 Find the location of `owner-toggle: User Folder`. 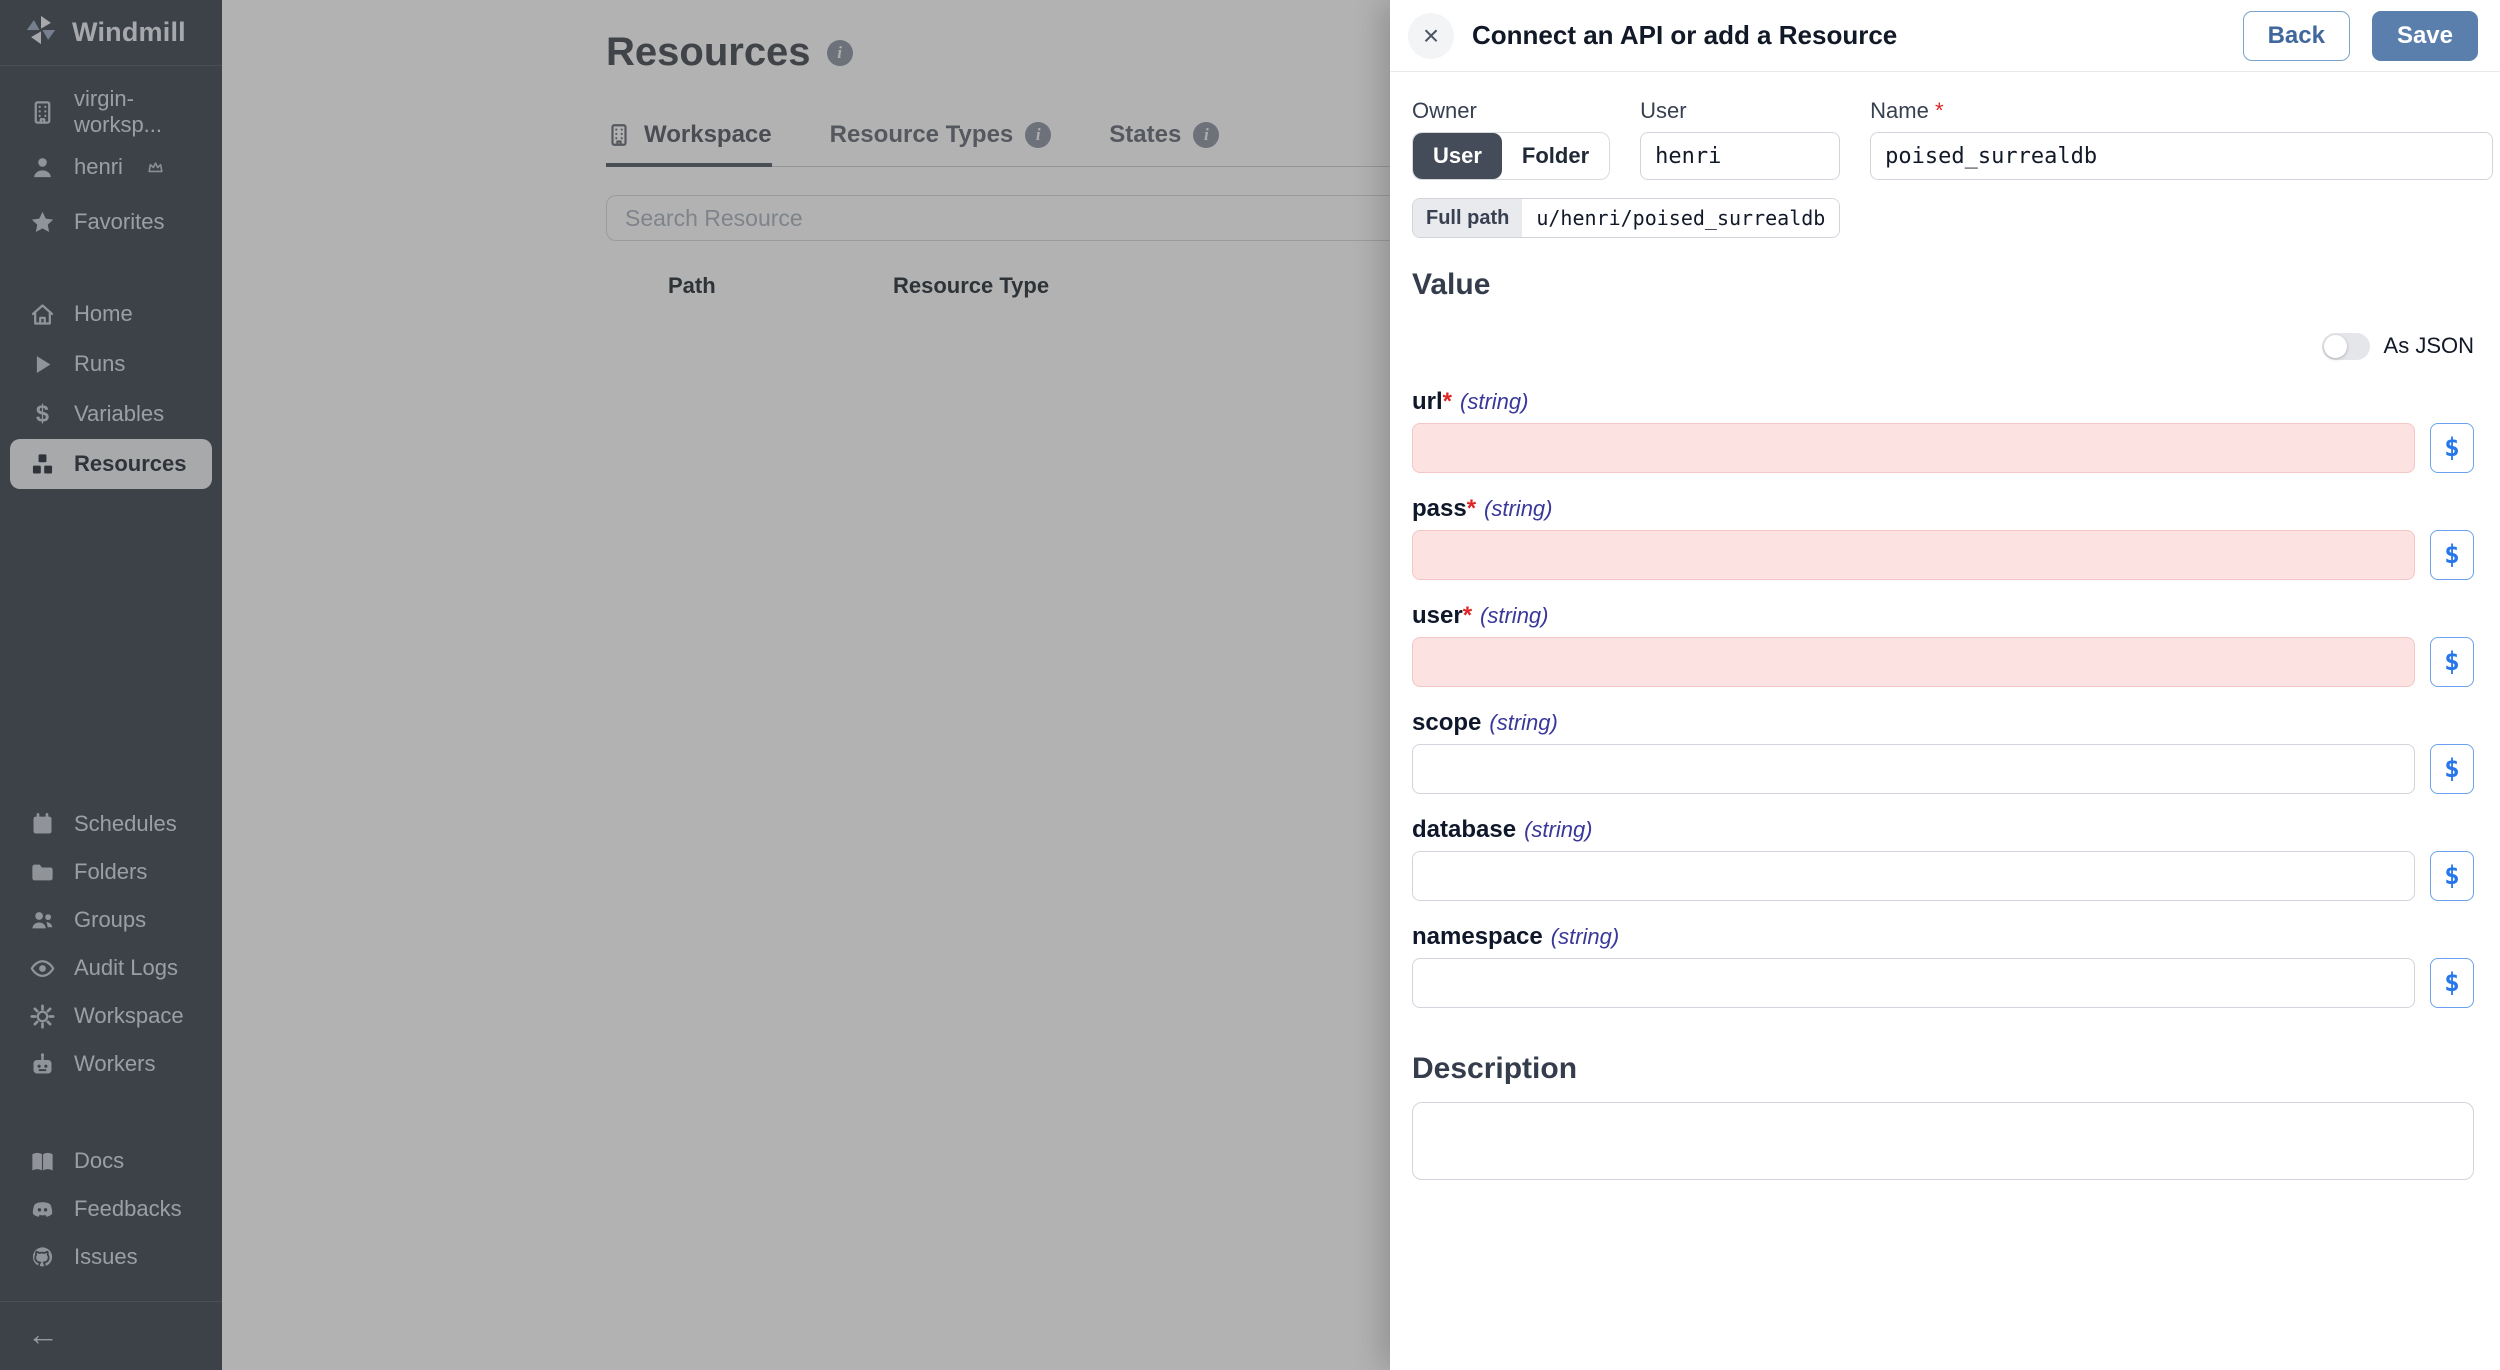

owner-toggle: User Folder is located at coordinates (1511, 156).